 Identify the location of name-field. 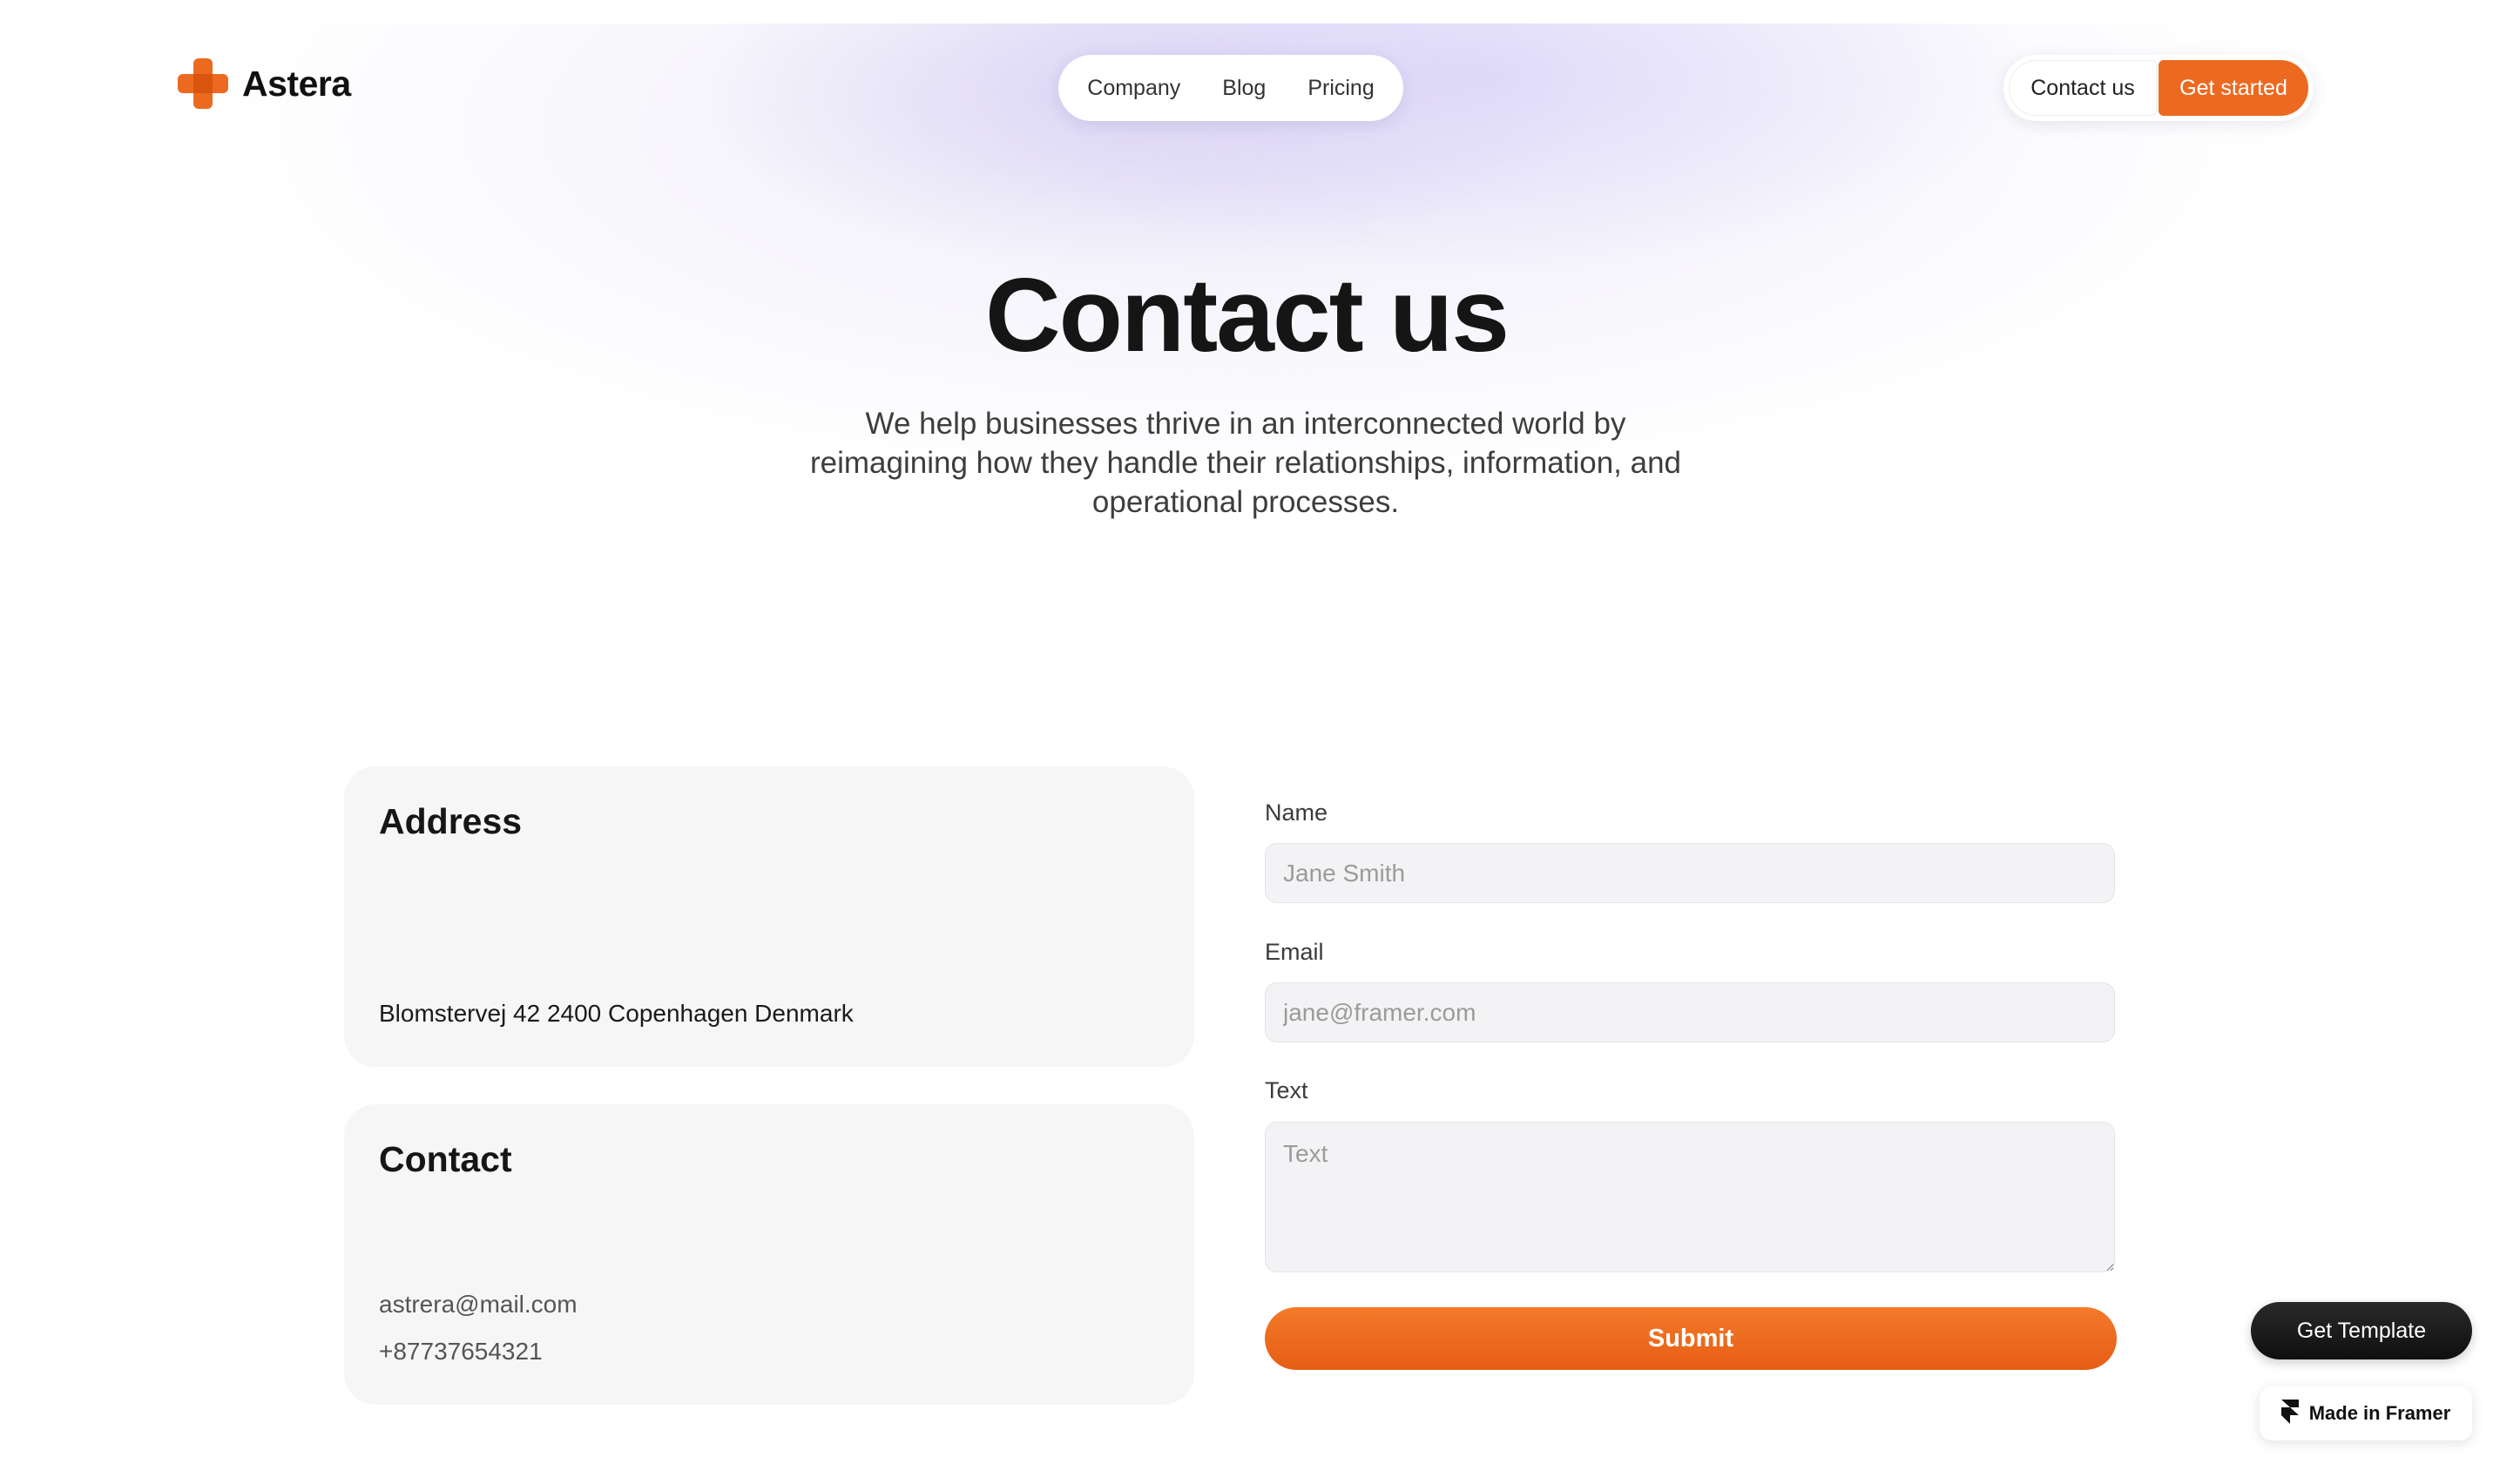
(1690, 873).